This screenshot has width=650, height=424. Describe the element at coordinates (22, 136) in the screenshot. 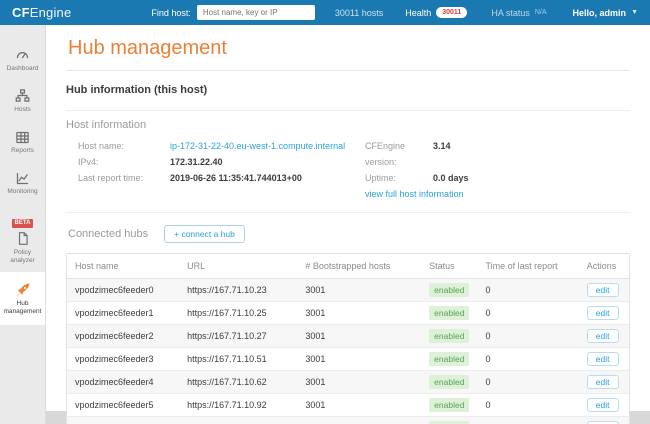

I see `reports-table-icon` at that location.